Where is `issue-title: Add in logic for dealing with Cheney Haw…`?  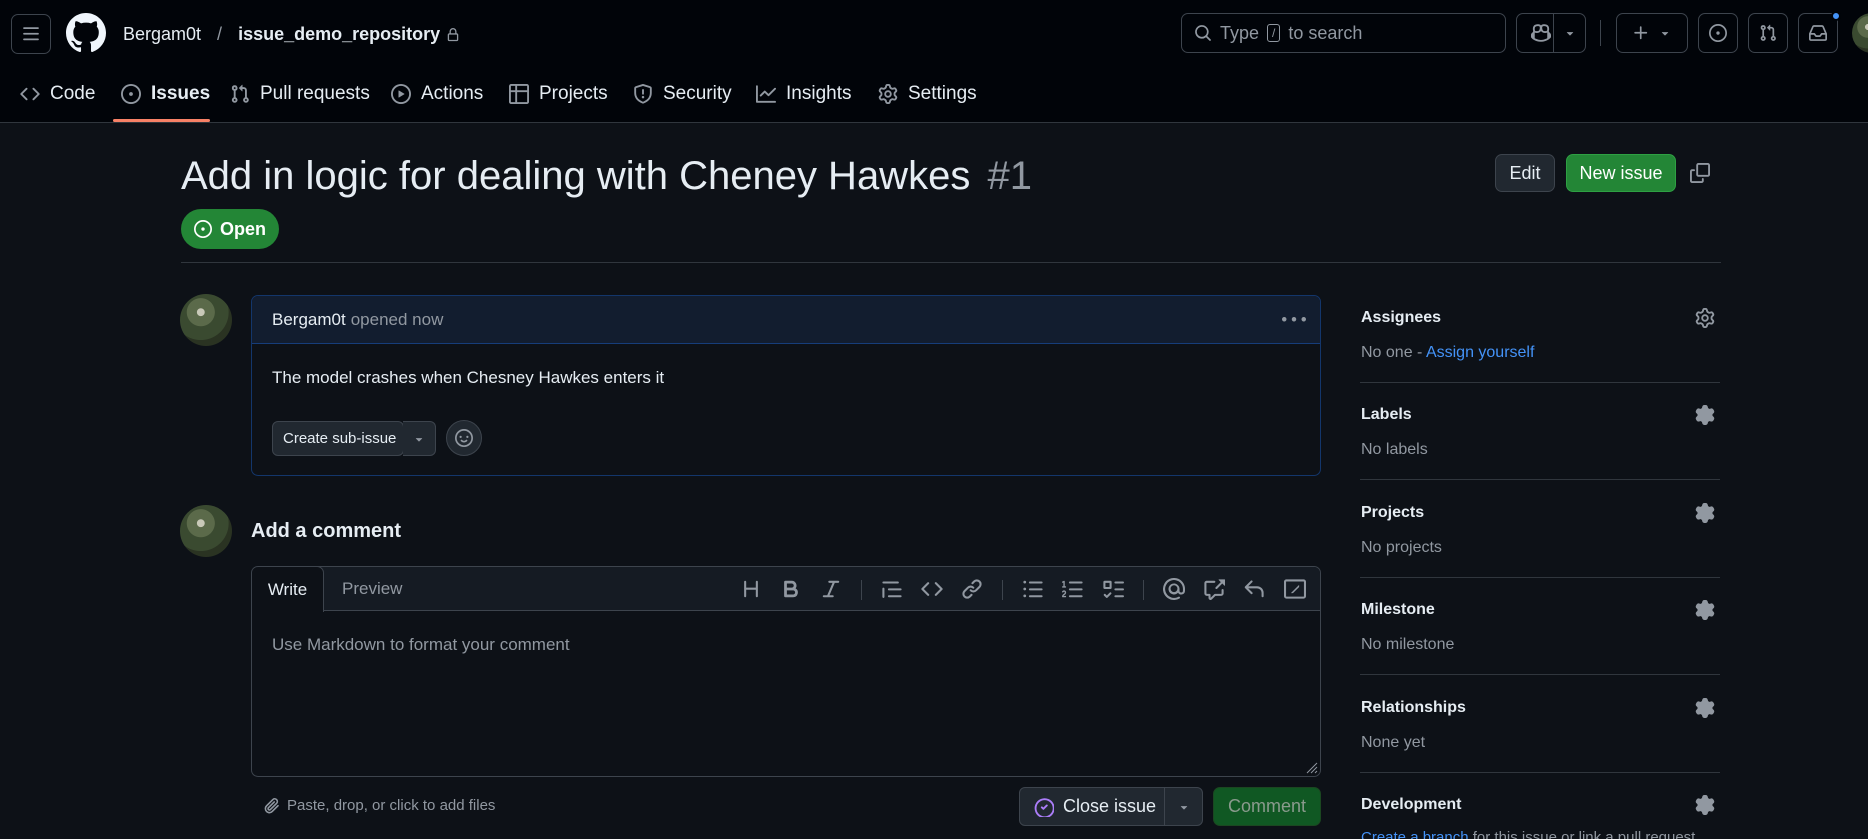 issue-title: Add in logic for dealing with Cheney Haw… is located at coordinates (576, 176).